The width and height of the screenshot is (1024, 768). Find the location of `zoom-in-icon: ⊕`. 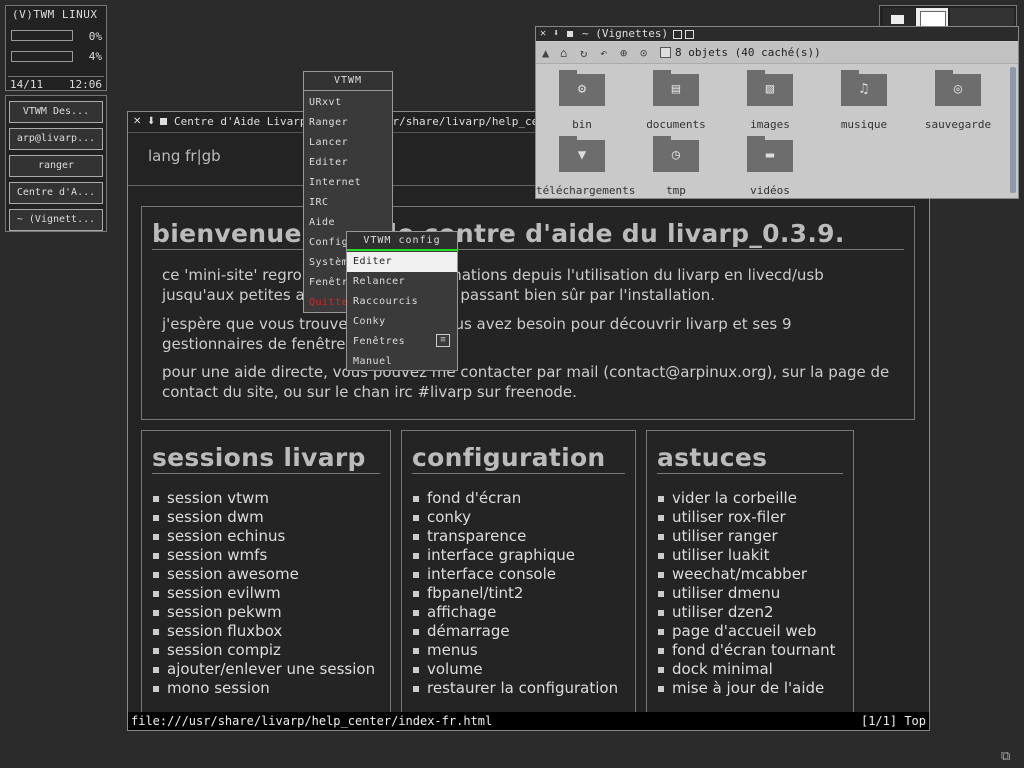

zoom-in-icon: ⊕ is located at coordinates (623, 53).